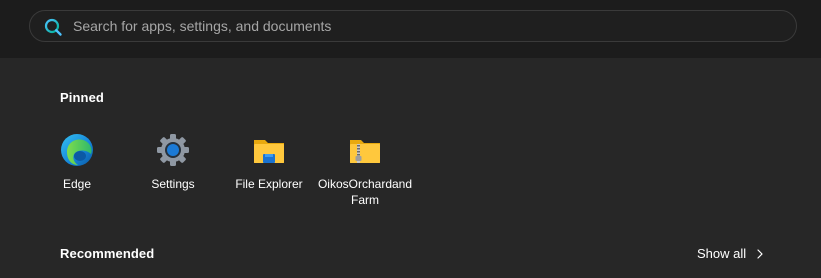 The height and width of the screenshot is (278, 821). Describe the element at coordinates (173, 169) in the screenshot. I see `pinned-app-settings: Settings` at that location.